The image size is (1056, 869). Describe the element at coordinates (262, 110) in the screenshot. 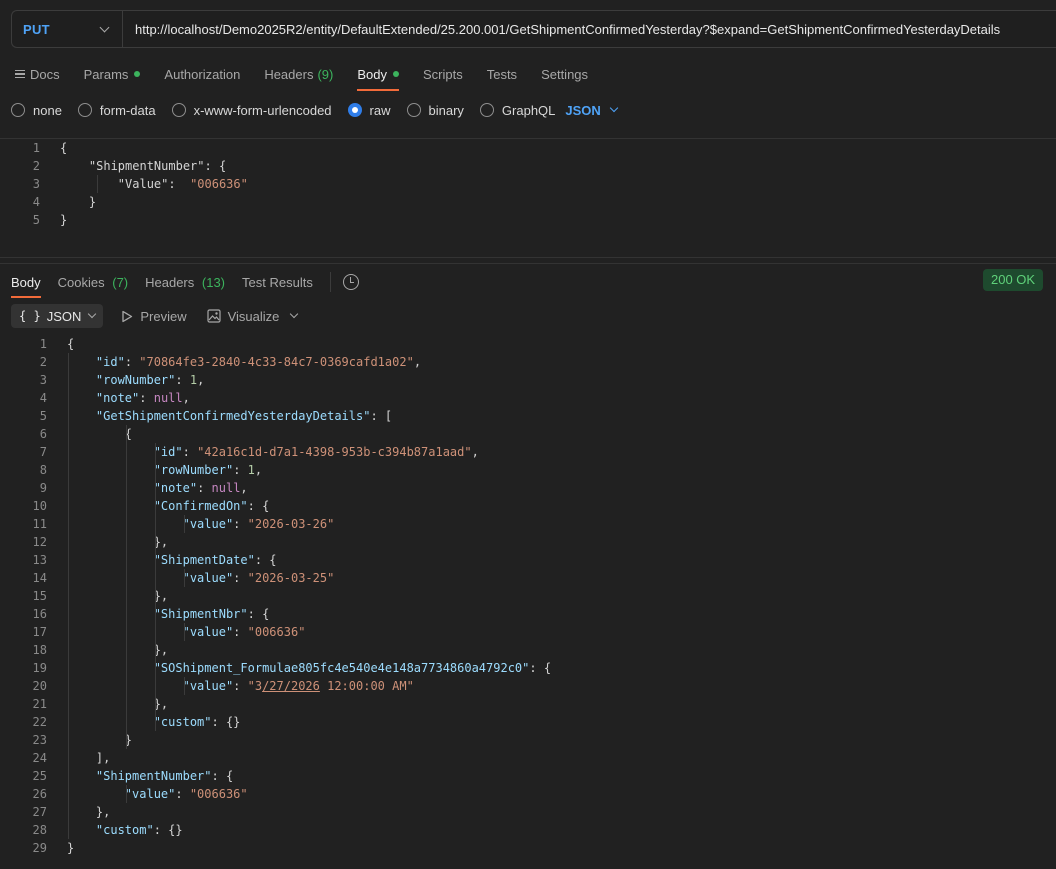

I see `body-type-urlencoded-label: x-www-form-urlencoded` at that location.